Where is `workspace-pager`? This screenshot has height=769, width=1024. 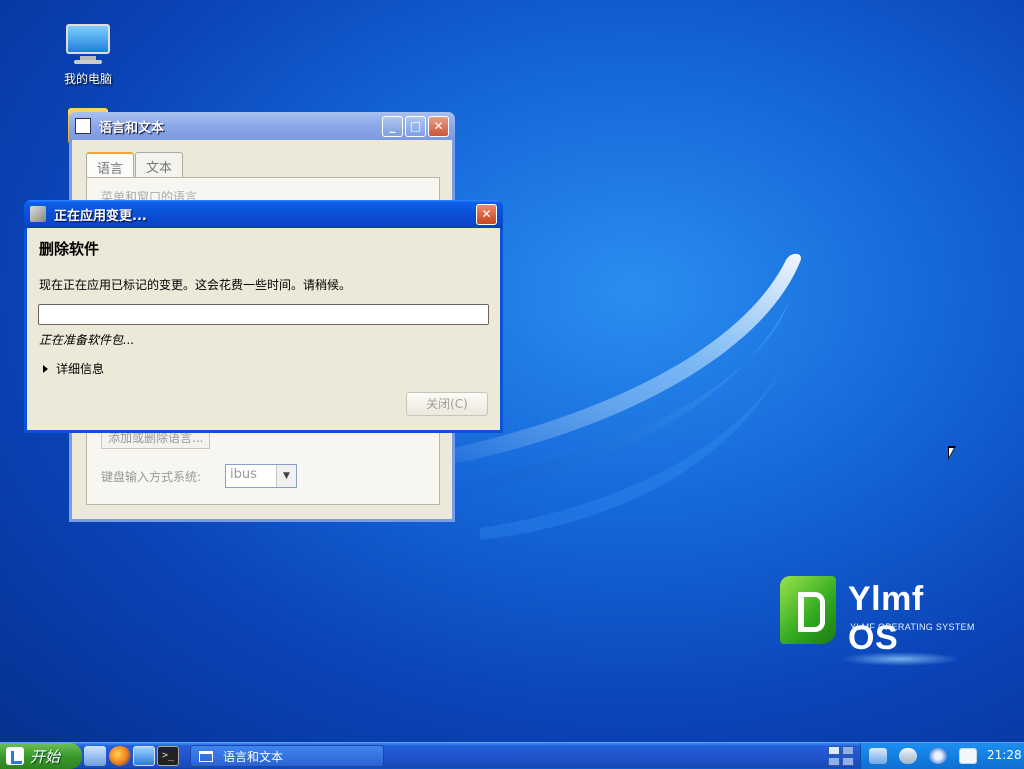 workspace-pager is located at coordinates (841, 756).